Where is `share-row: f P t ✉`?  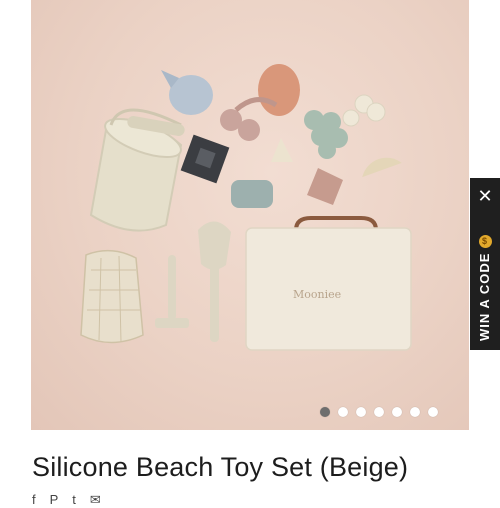
share-row: f P t ✉ is located at coordinates (66, 500).